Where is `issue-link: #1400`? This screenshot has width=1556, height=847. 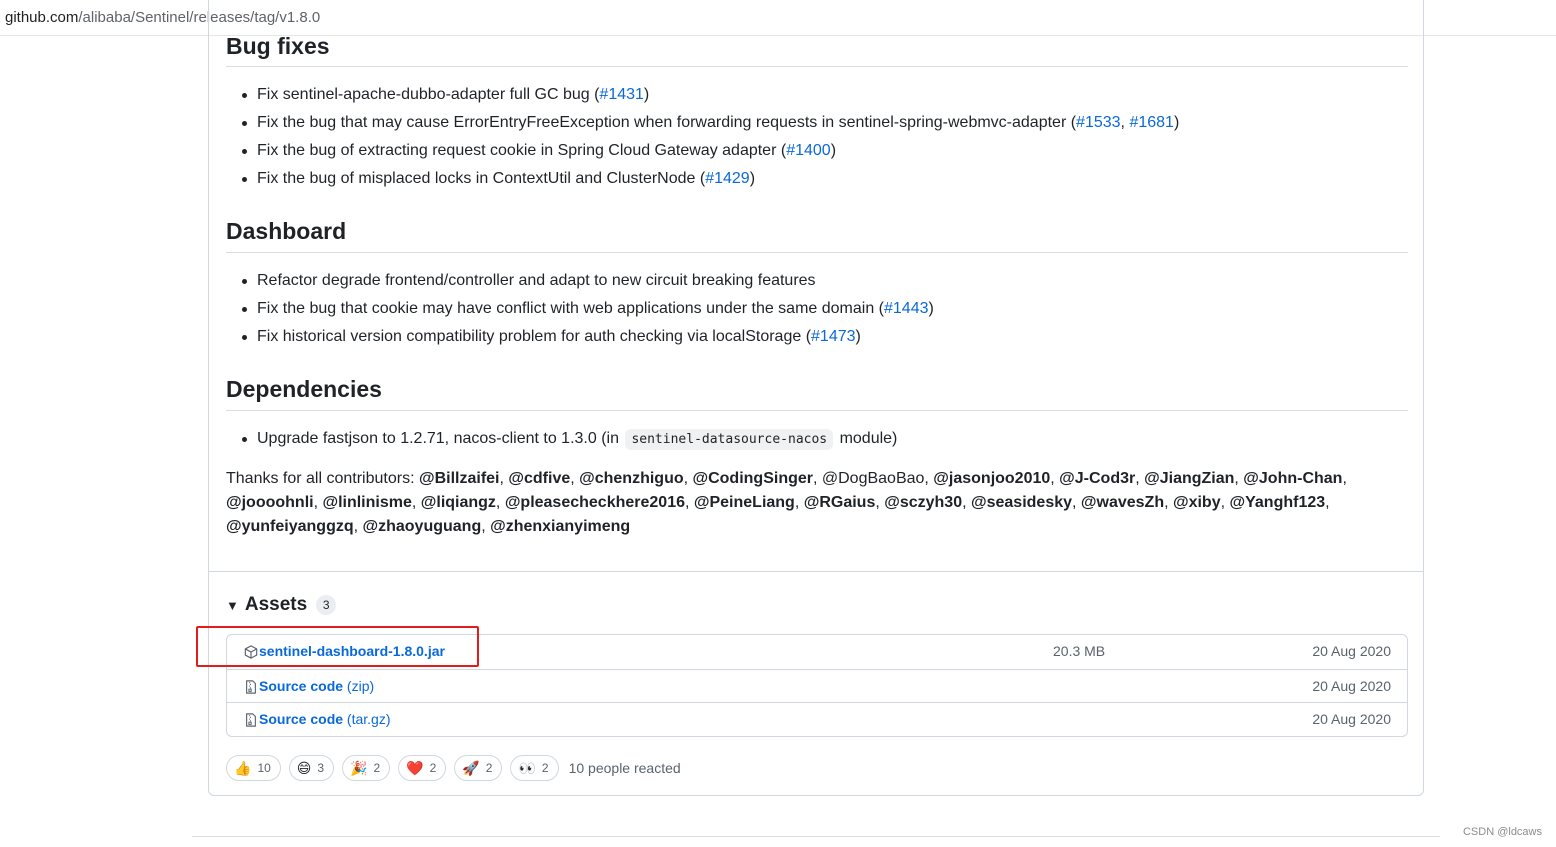 issue-link: #1400 is located at coordinates (808, 150).